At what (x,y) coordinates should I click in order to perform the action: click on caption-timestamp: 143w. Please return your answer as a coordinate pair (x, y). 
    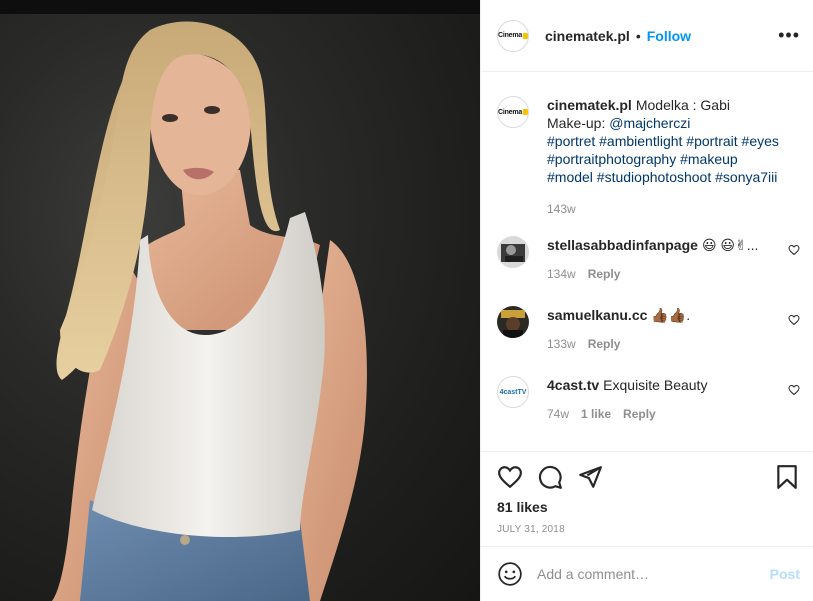
    Looking at the image, I should click on (561, 209).